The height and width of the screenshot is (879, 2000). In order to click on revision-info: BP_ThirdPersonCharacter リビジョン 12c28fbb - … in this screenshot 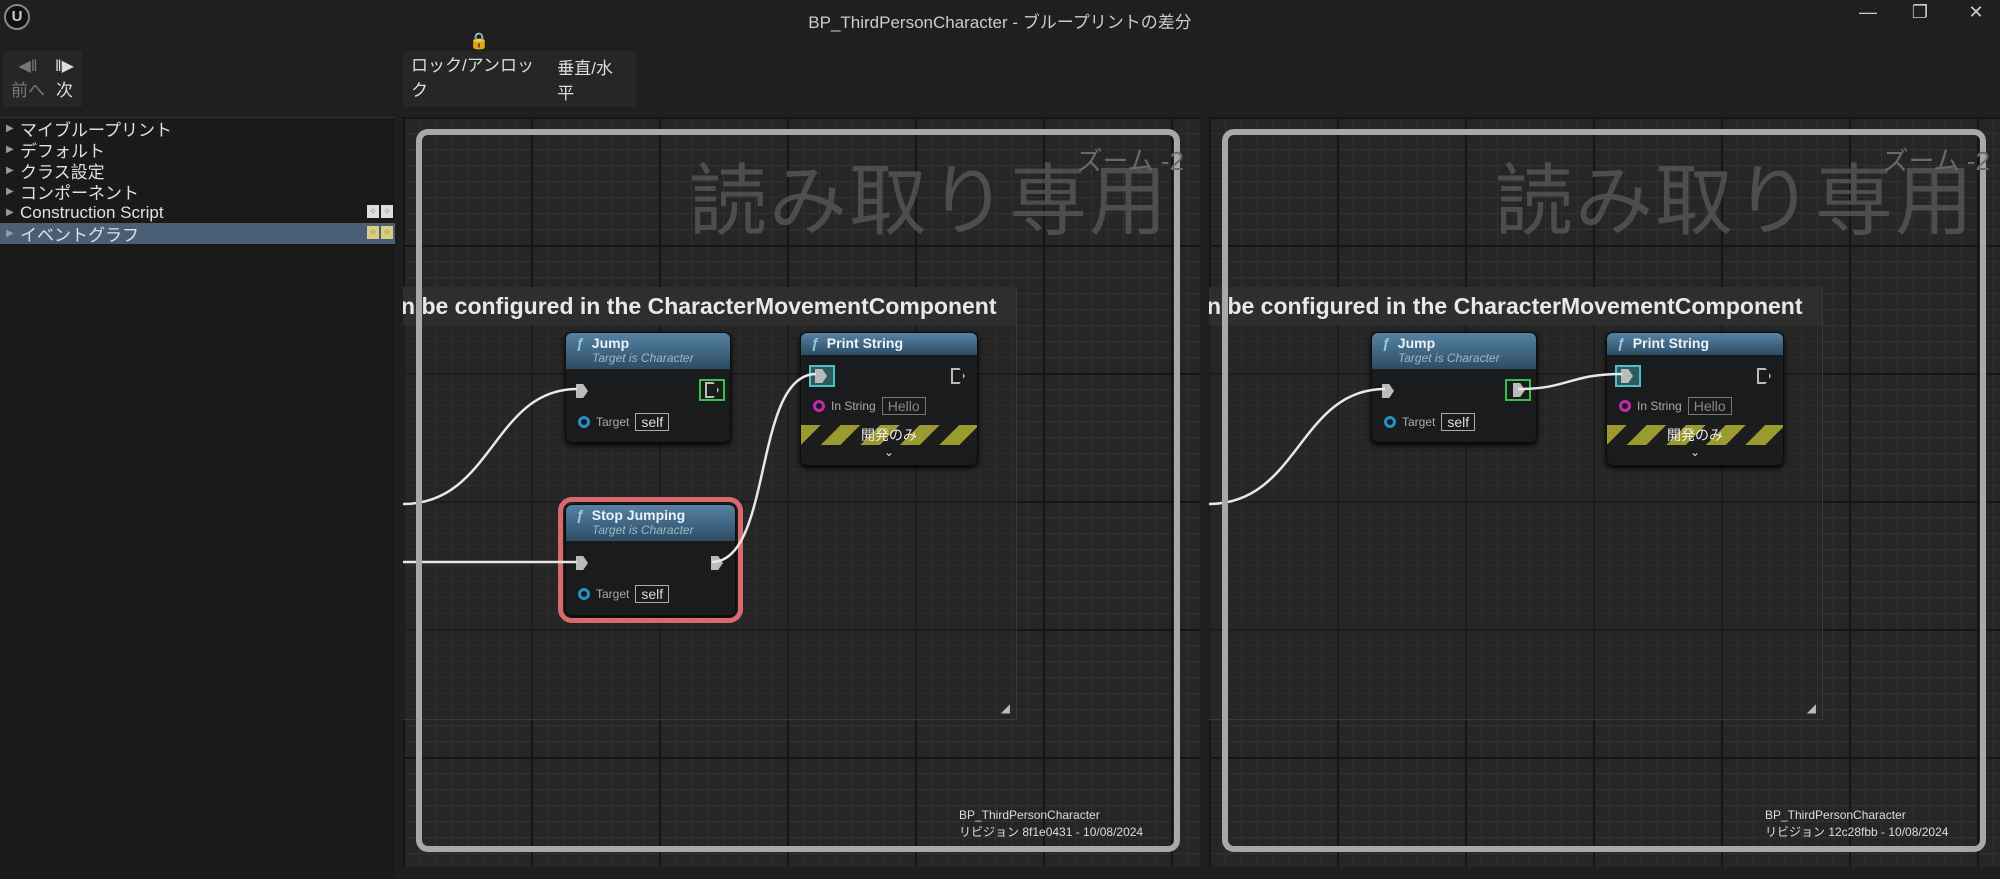, I will do `click(1856, 824)`.